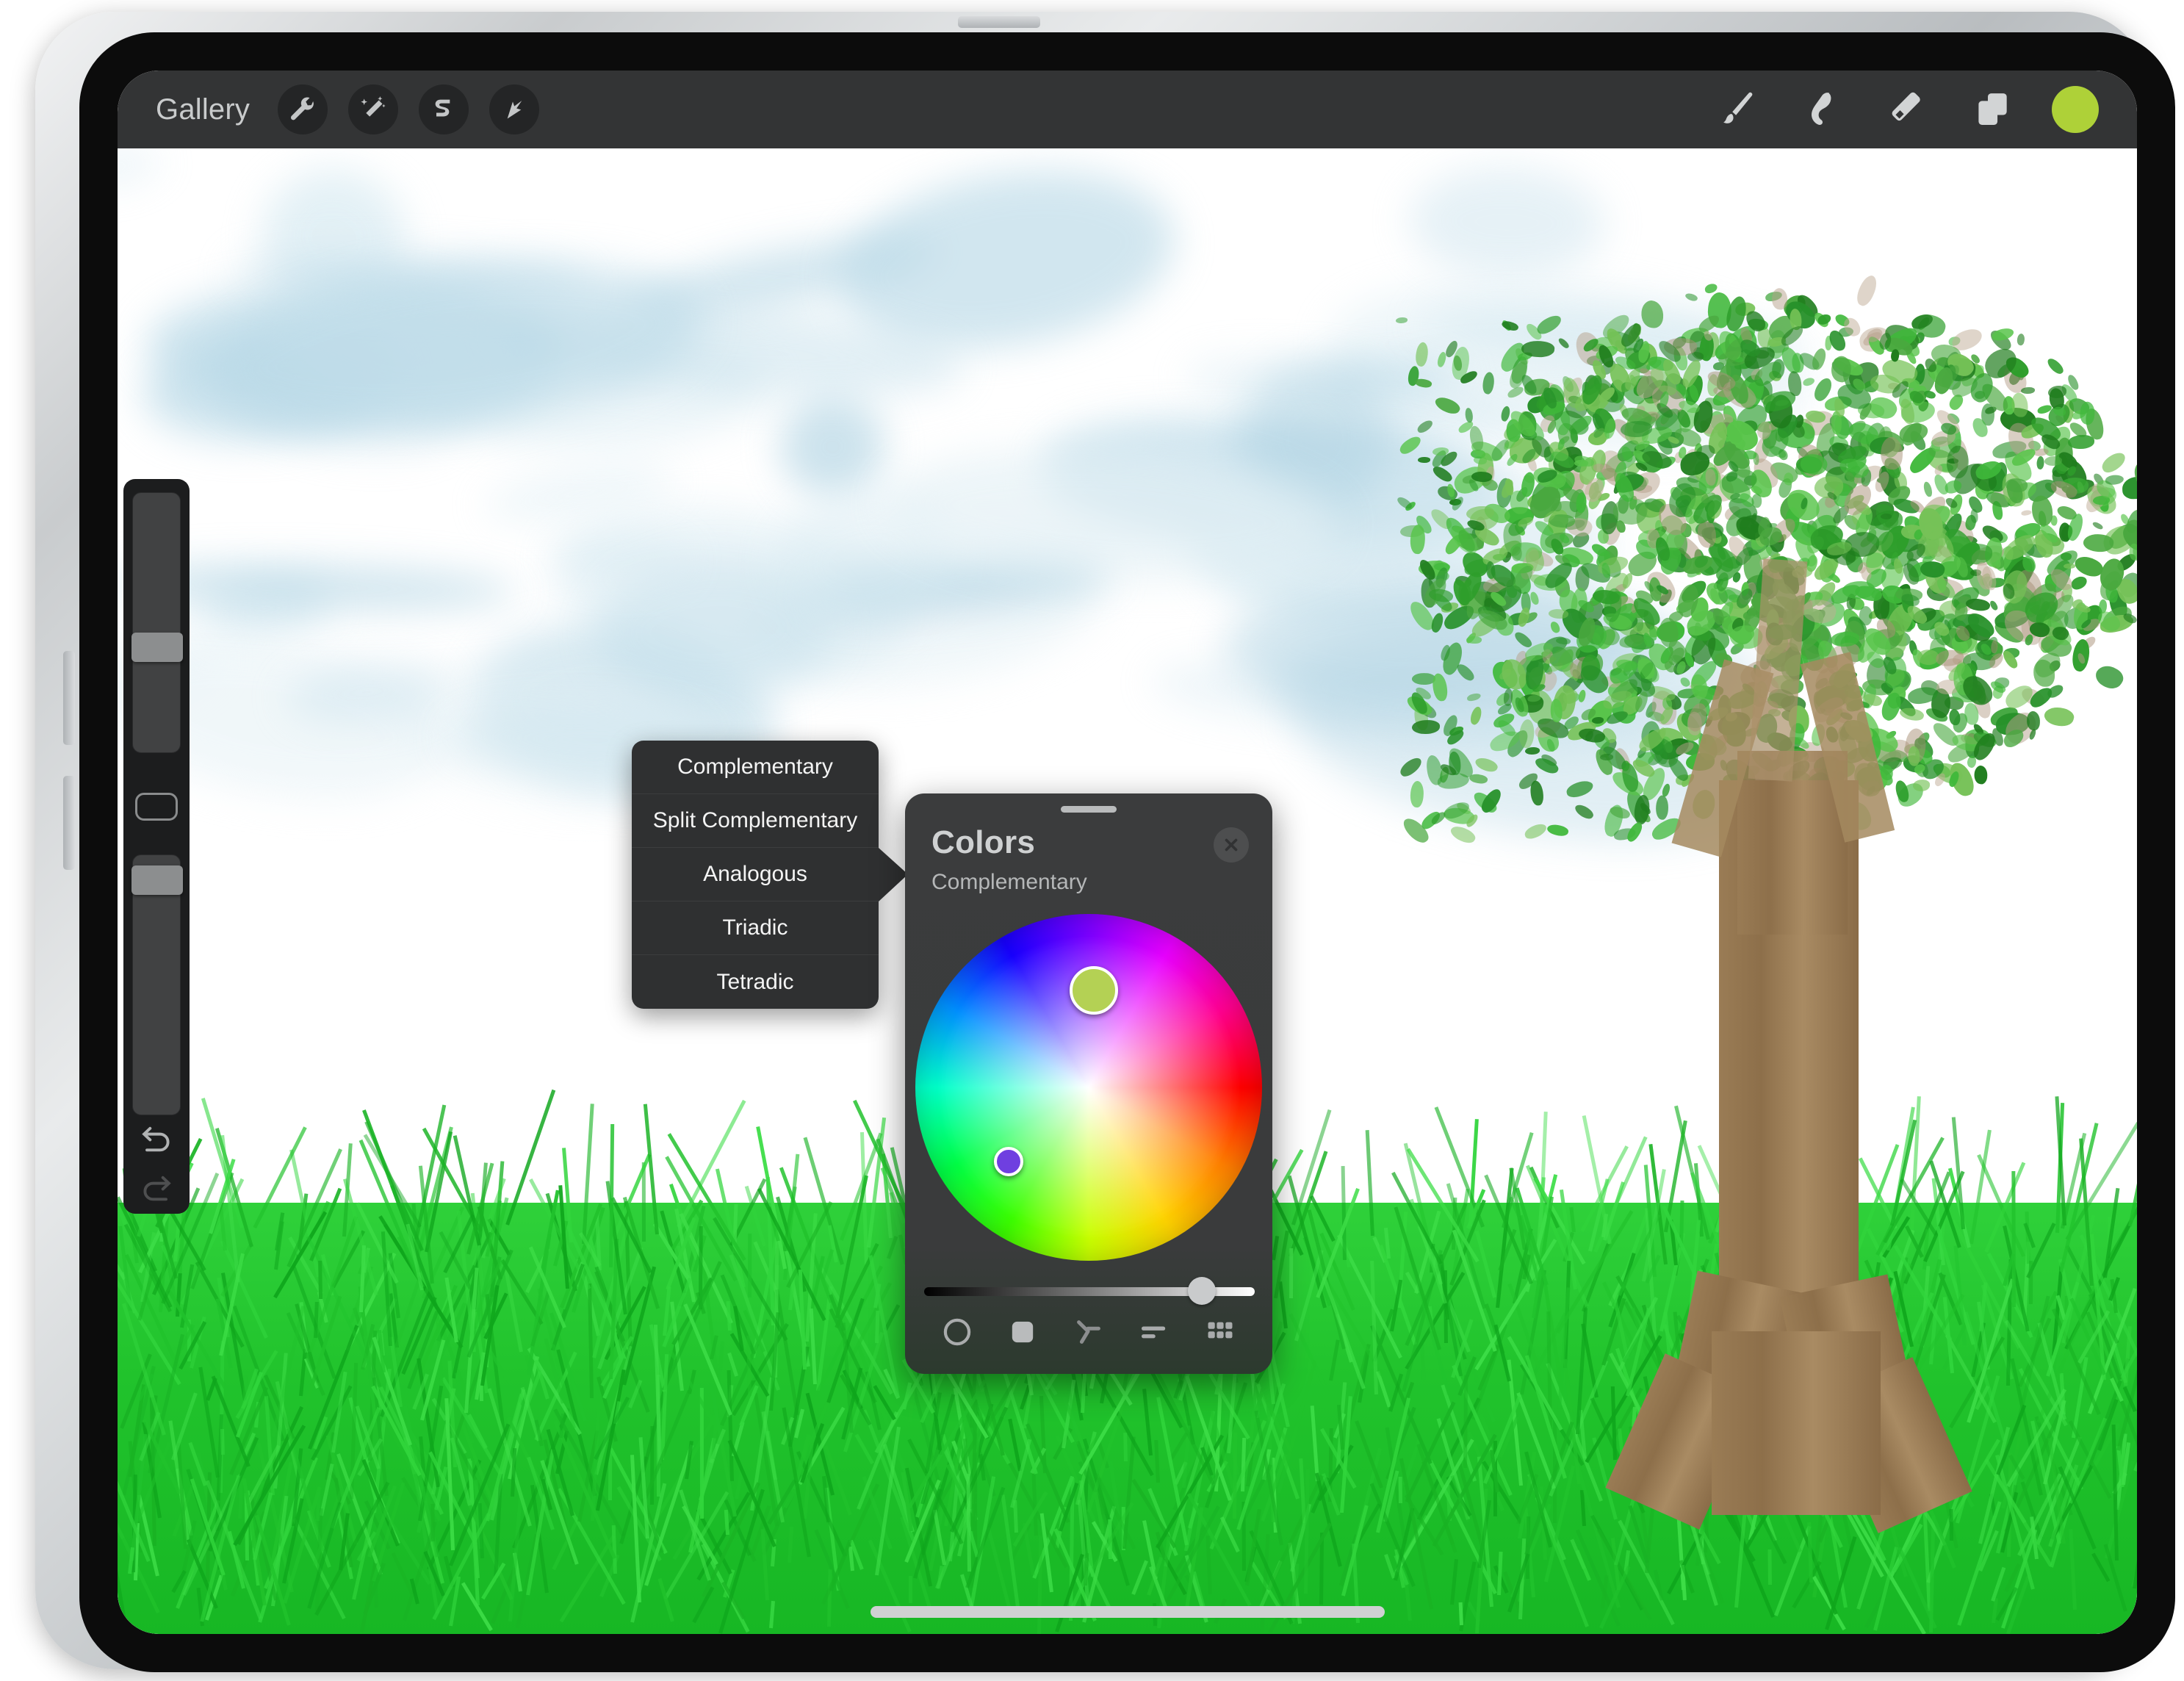 The height and width of the screenshot is (1681, 2184). I want to click on power-button, so click(999, 22).